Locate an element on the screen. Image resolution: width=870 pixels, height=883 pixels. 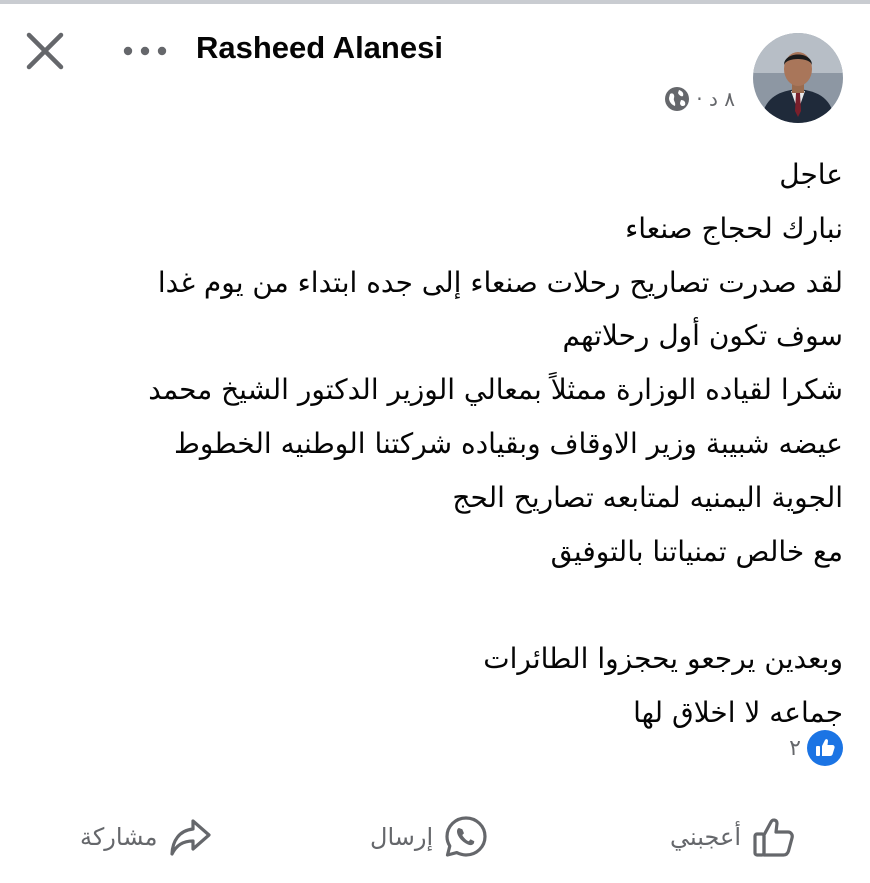
author-name: Rasheed Alanesi is located at coordinates (319, 48).